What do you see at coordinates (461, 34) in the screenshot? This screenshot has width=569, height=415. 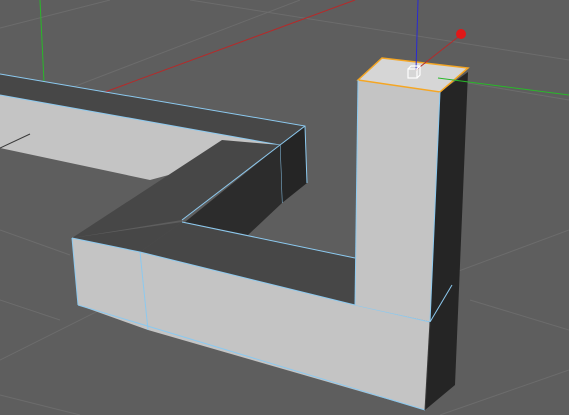 I see `x-axis-handle` at bounding box center [461, 34].